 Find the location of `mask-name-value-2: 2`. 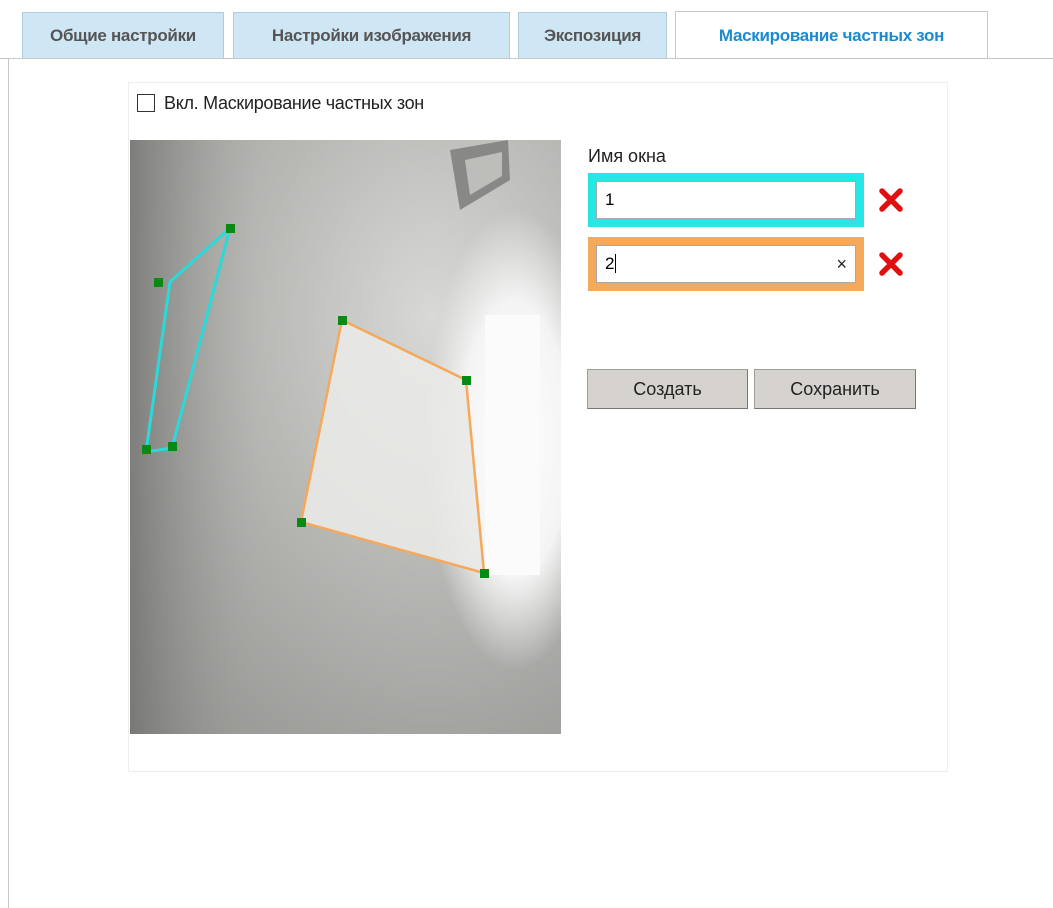

mask-name-value-2: 2 is located at coordinates (611, 263).